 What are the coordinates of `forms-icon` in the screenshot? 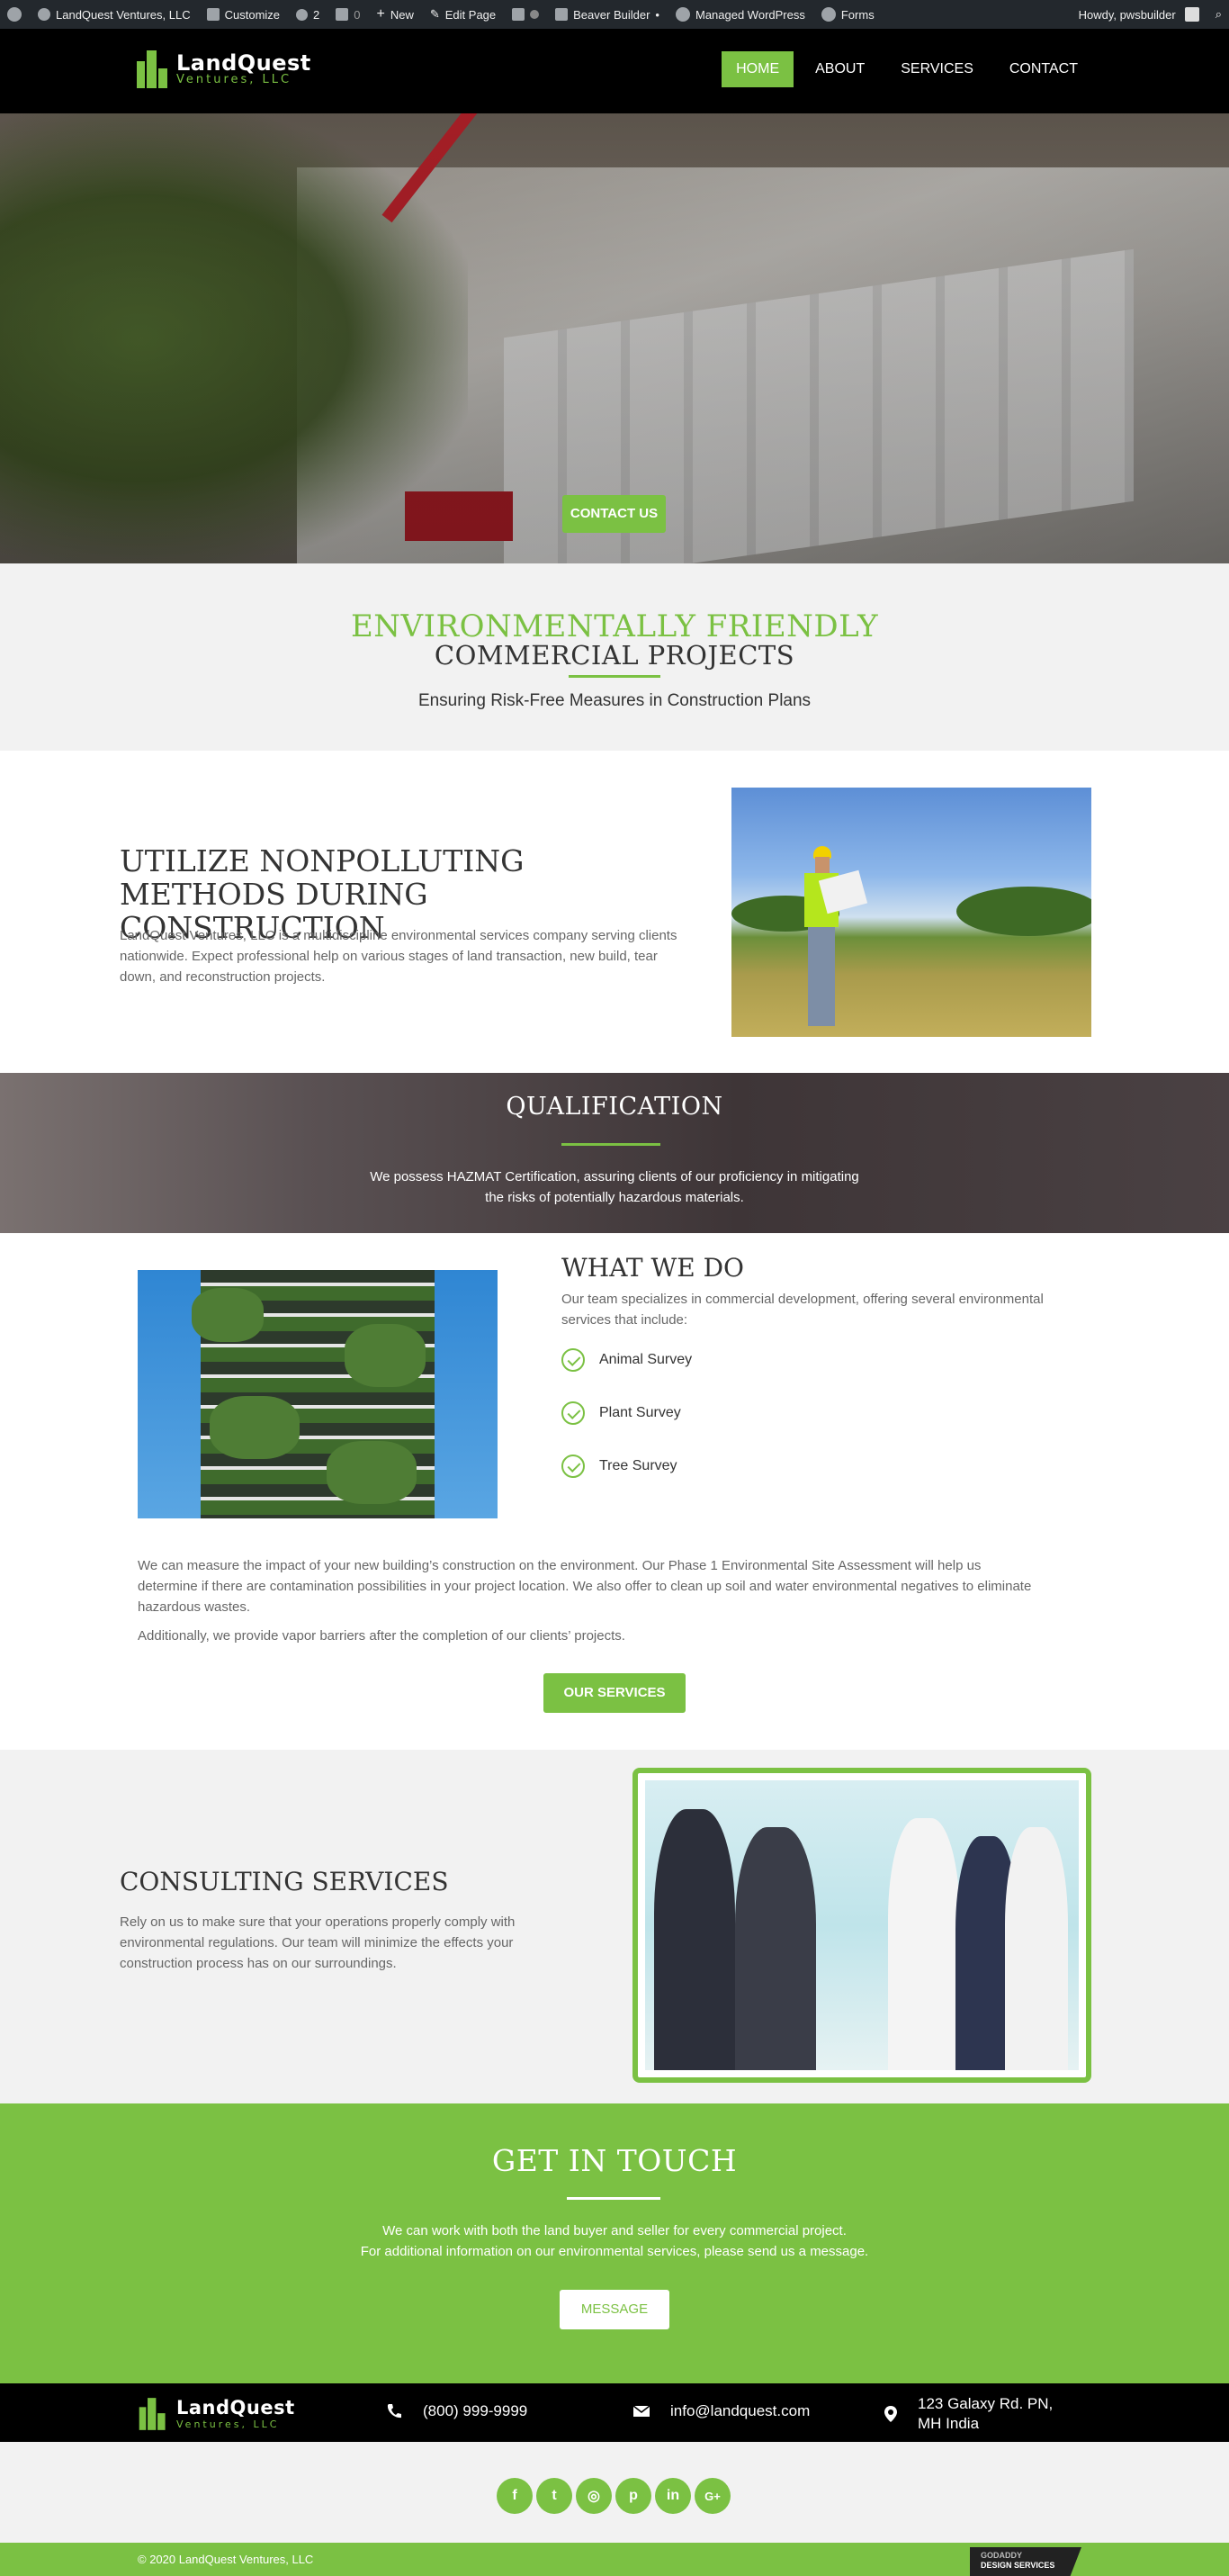 It's located at (828, 14).